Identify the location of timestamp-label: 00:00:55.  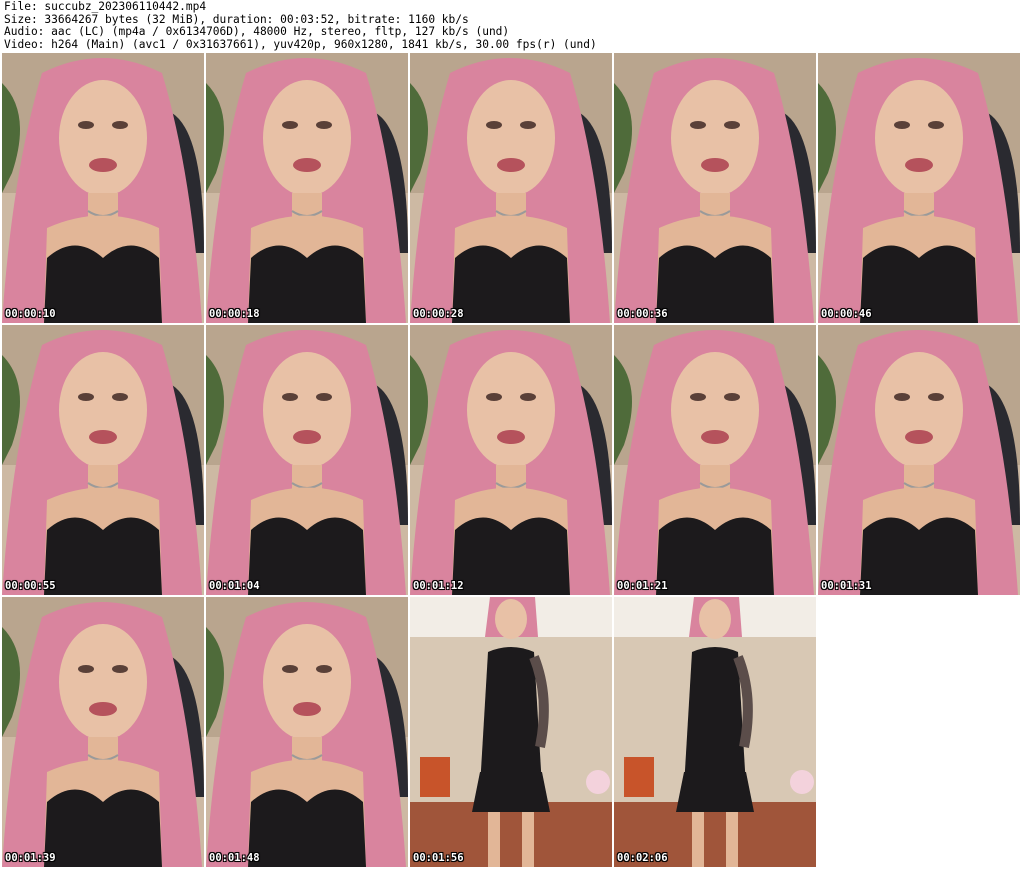
(30, 586).